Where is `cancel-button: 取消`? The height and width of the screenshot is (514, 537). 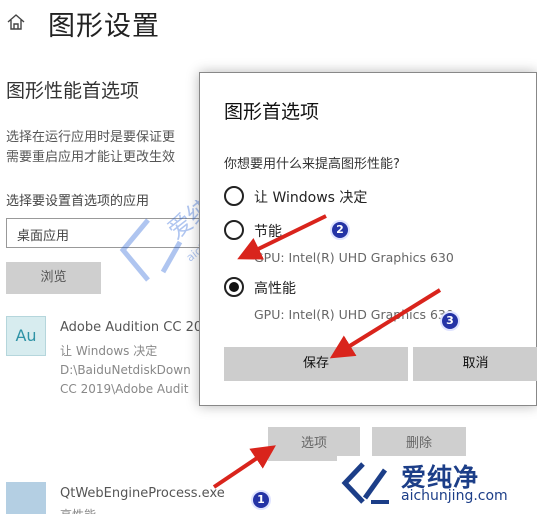
cancel-button: 取消 is located at coordinates (475, 364).